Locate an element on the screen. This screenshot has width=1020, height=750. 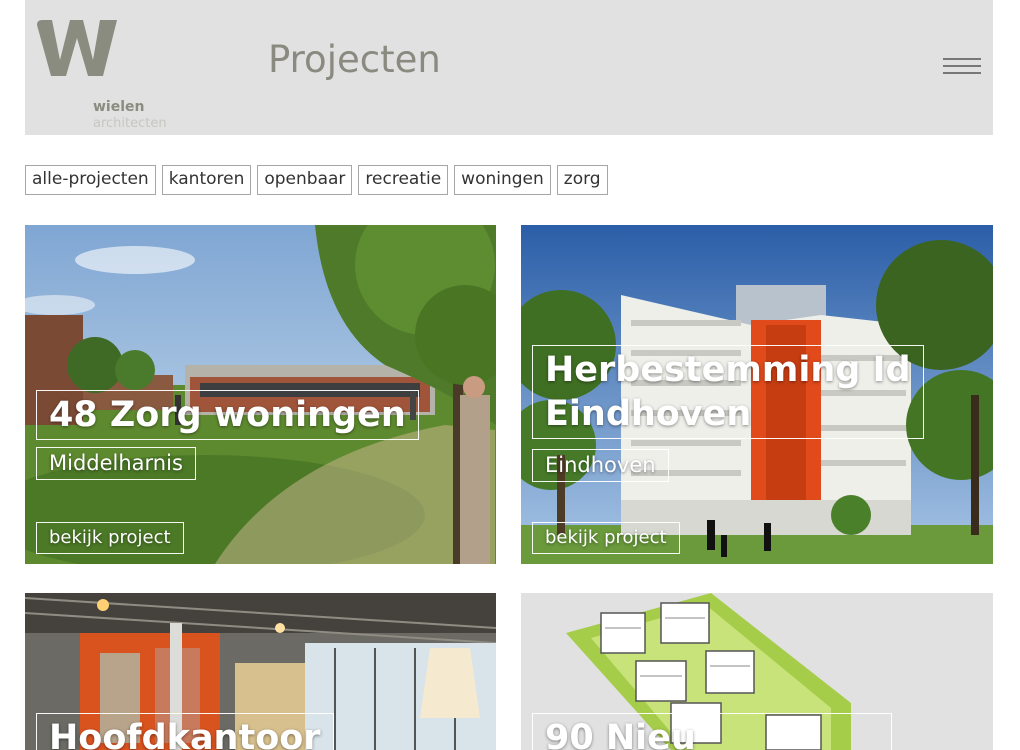
project-location: Eindhoven is located at coordinates (600, 465).